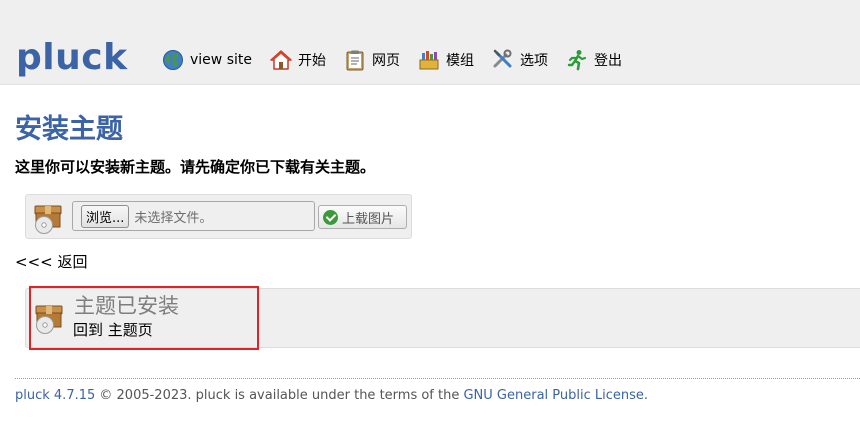  Describe the element at coordinates (459, 61) in the screenshot. I see `nav-label: 模组` at that location.